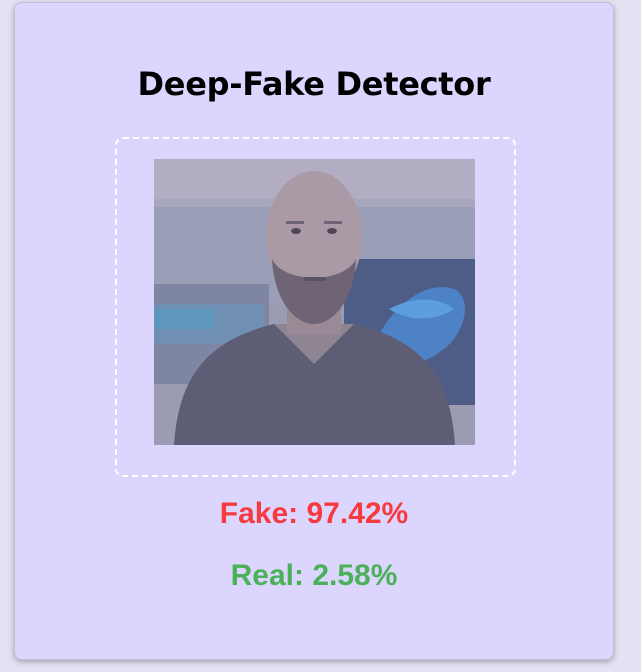 Image resolution: width=641 pixels, height=672 pixels. I want to click on fake-value: 97.42%, so click(357, 513).